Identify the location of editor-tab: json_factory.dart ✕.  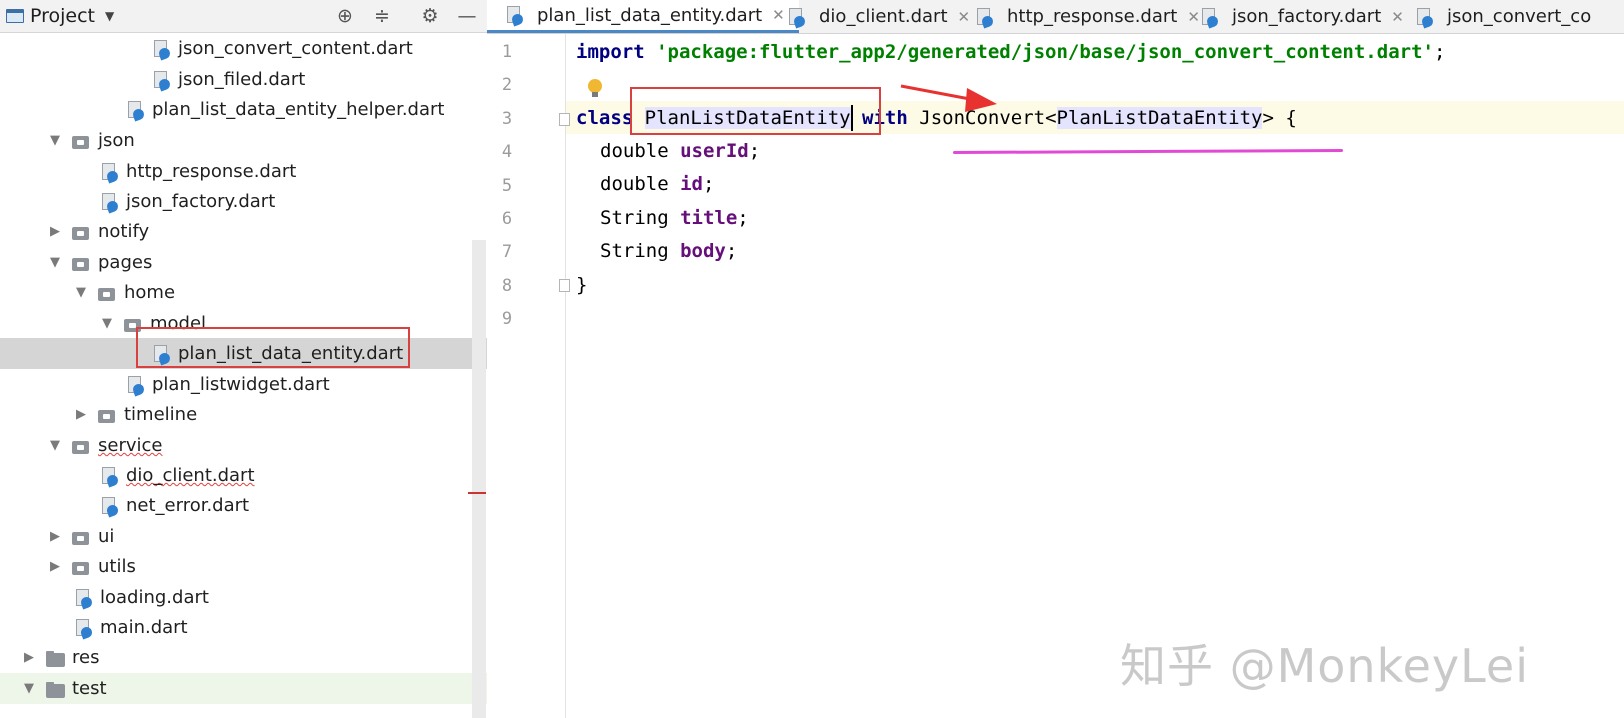
(1300, 16).